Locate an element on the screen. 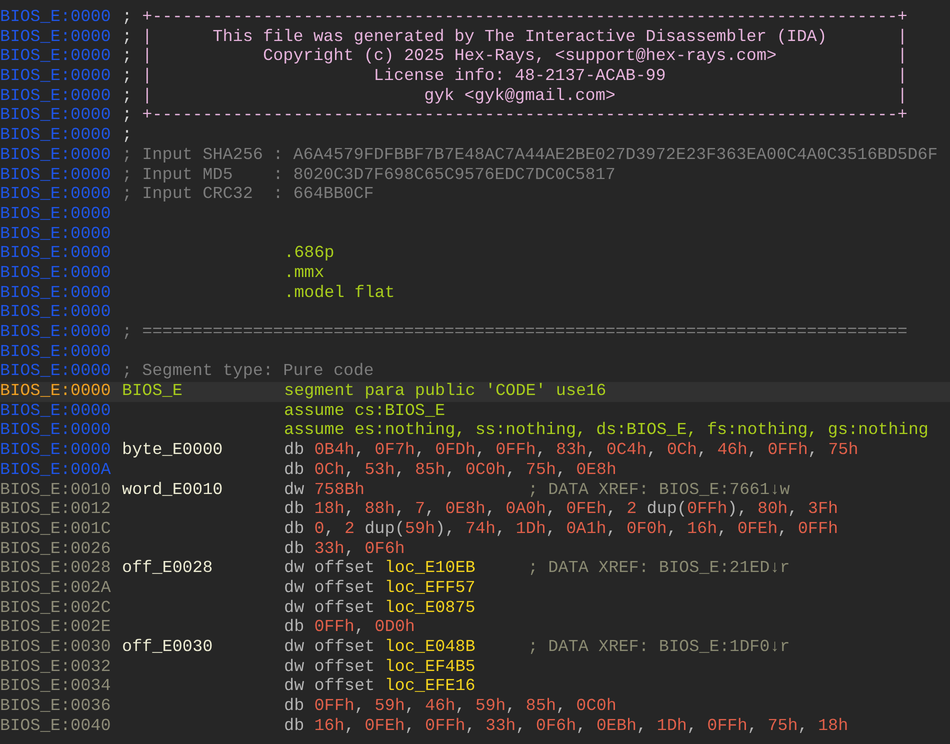  instruction-text: assume cs:BIOS_E is located at coordinates (365, 412).